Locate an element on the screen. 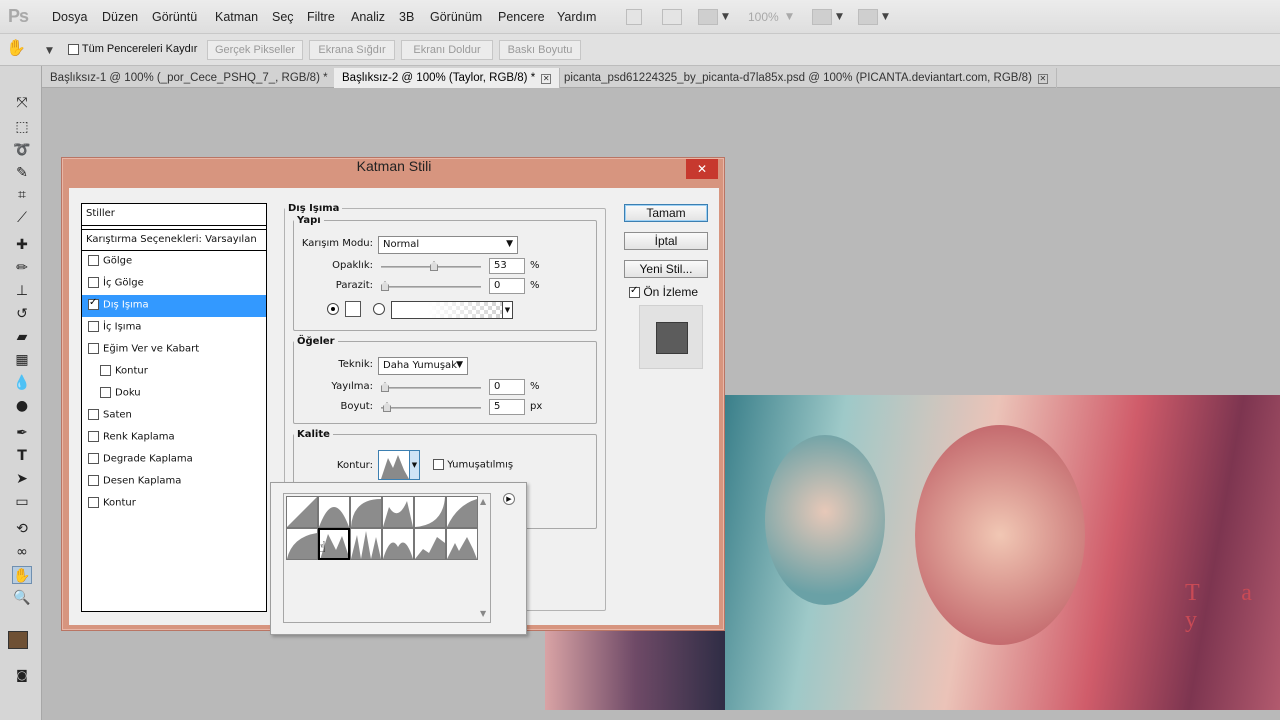  lasso-tool-icon: ➰ is located at coordinates (22, 150).